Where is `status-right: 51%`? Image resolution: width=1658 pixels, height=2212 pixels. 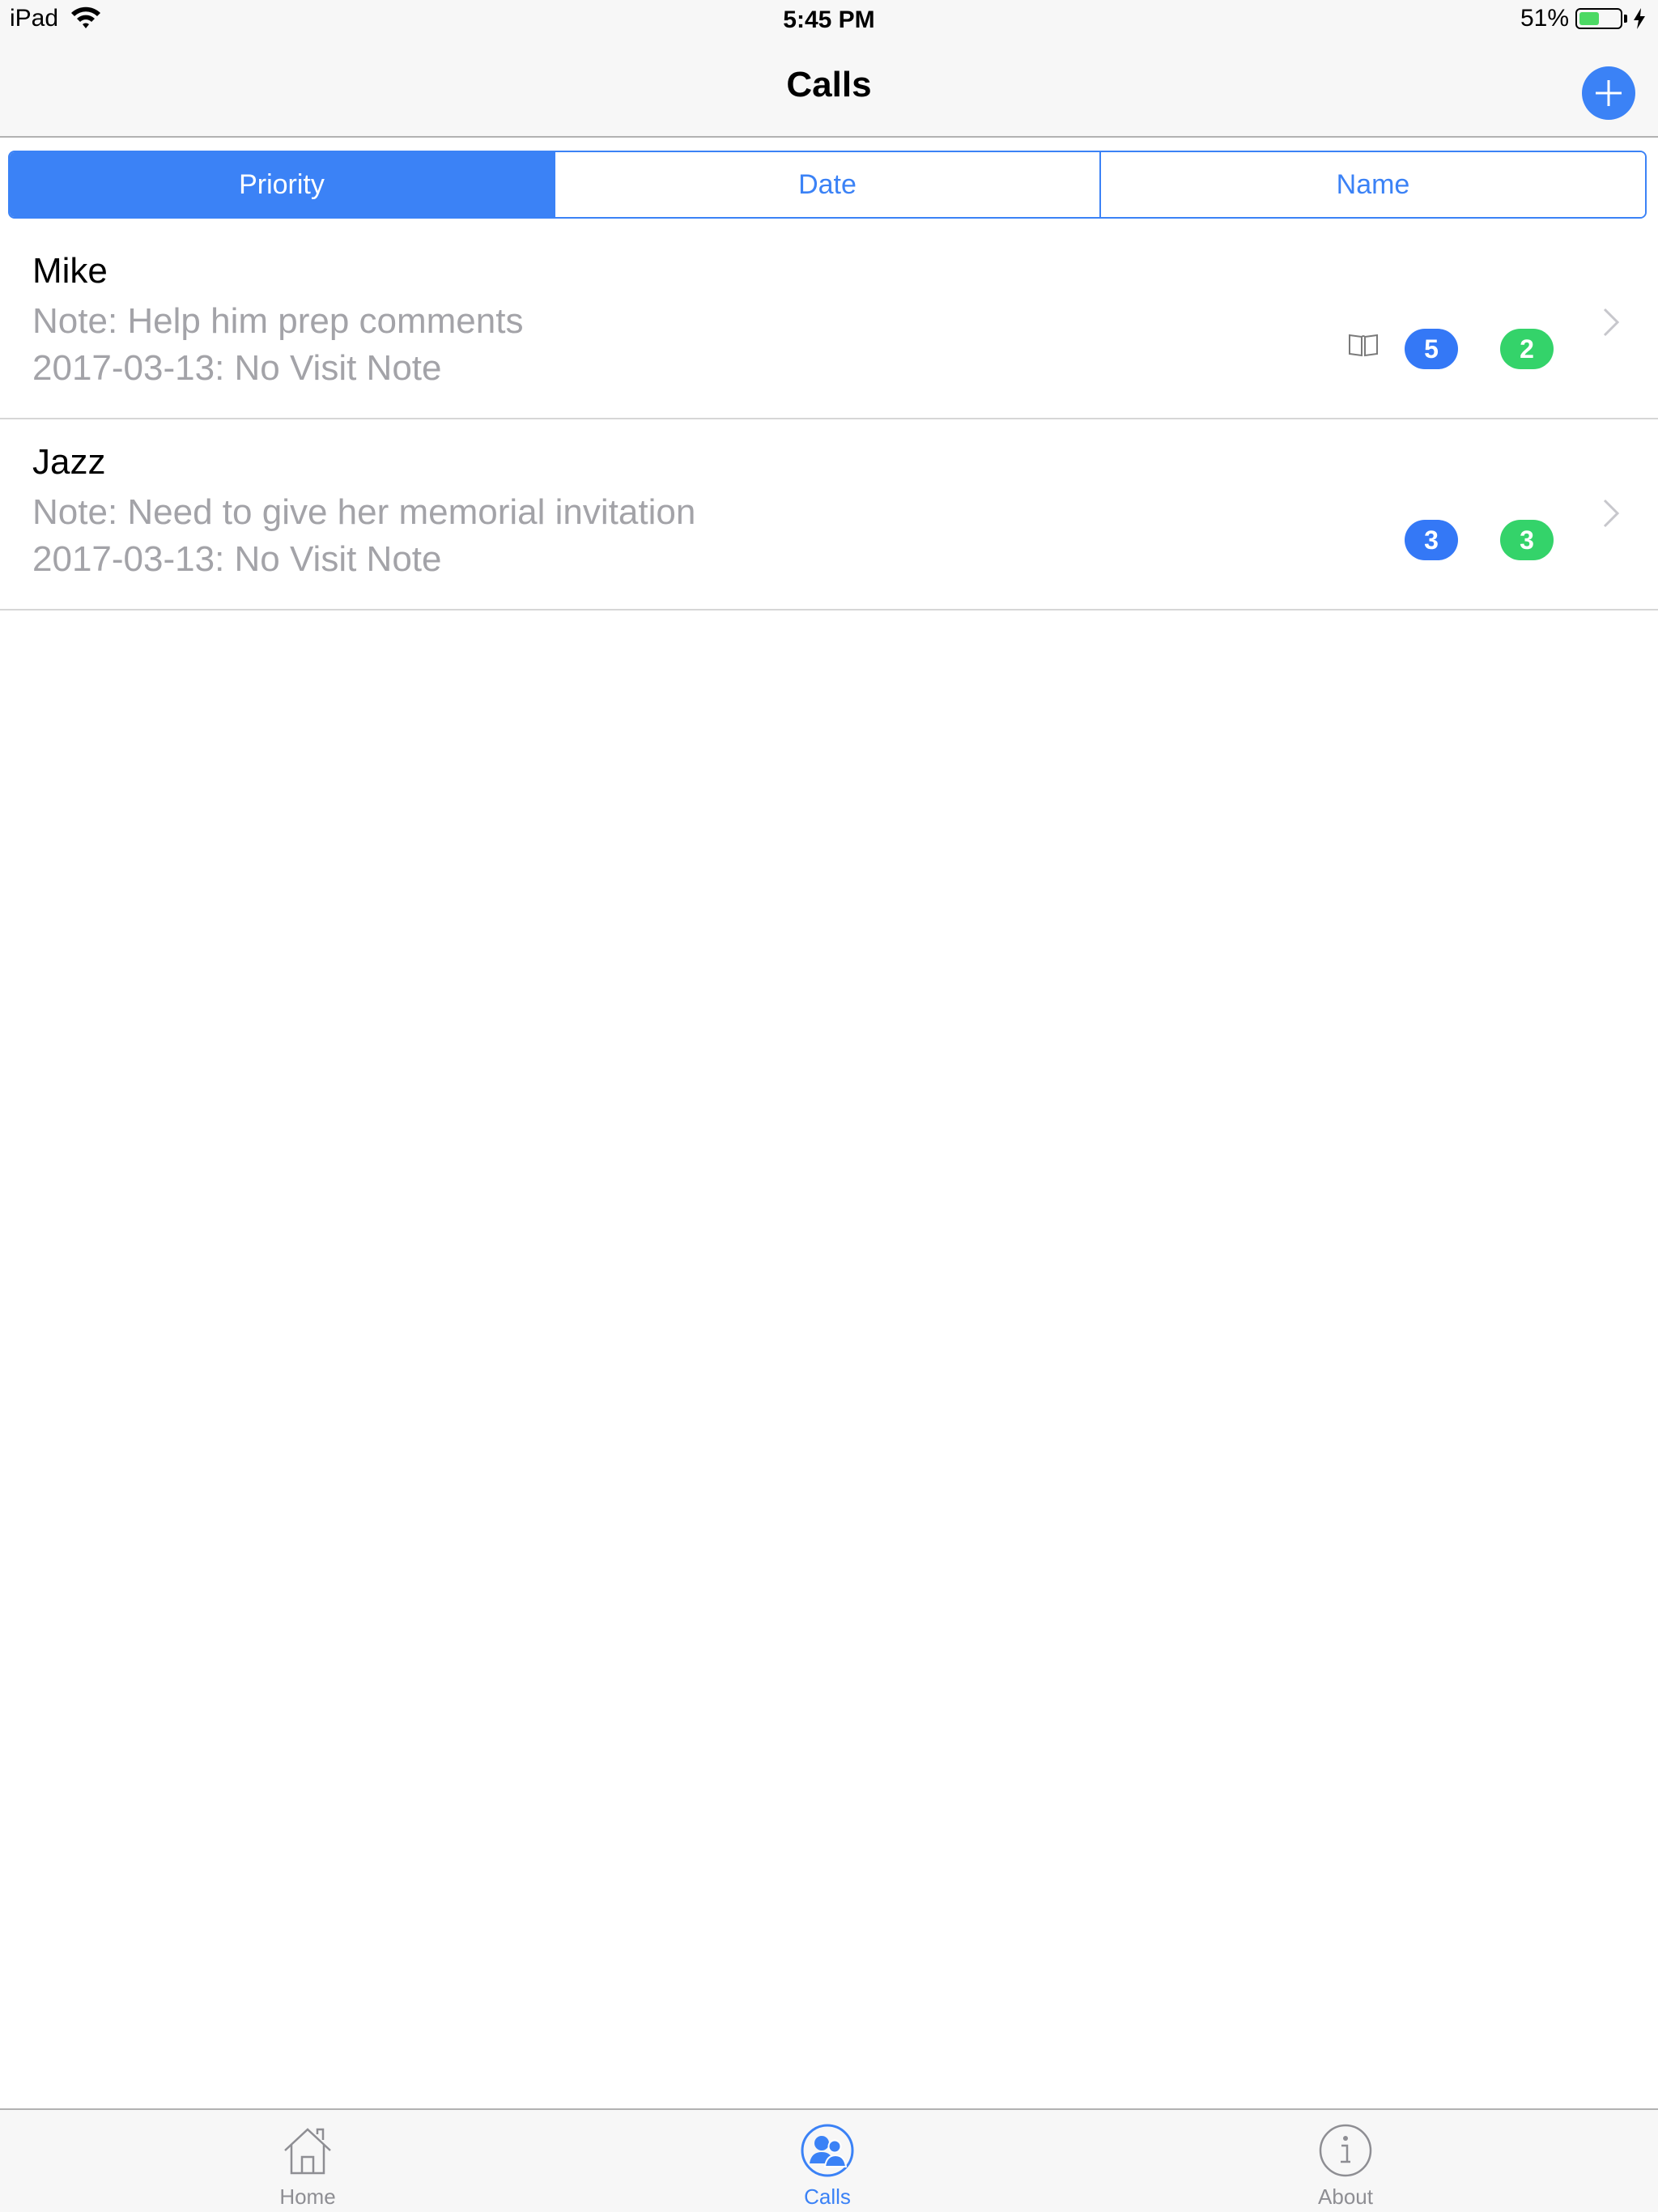
status-right: 51% is located at coordinates (1583, 19).